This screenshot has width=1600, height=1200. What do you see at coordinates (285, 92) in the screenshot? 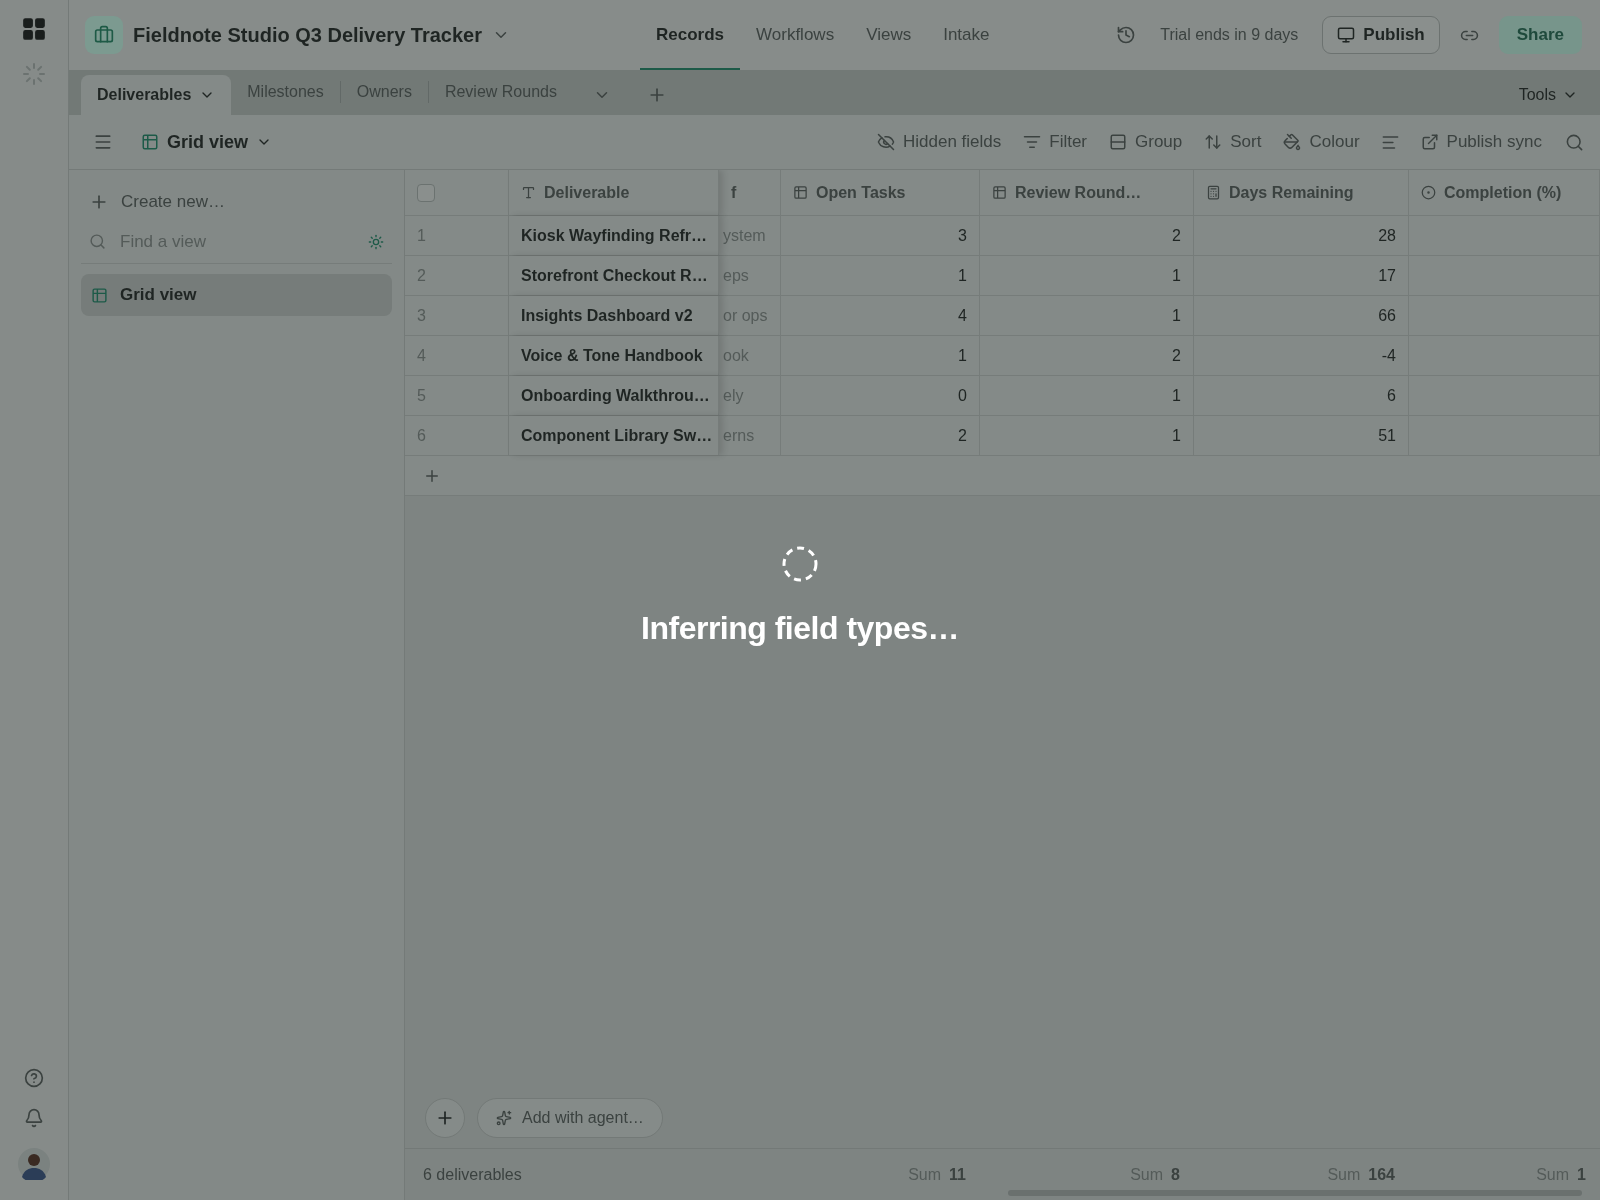
I see `table-tab: Milestones` at bounding box center [285, 92].